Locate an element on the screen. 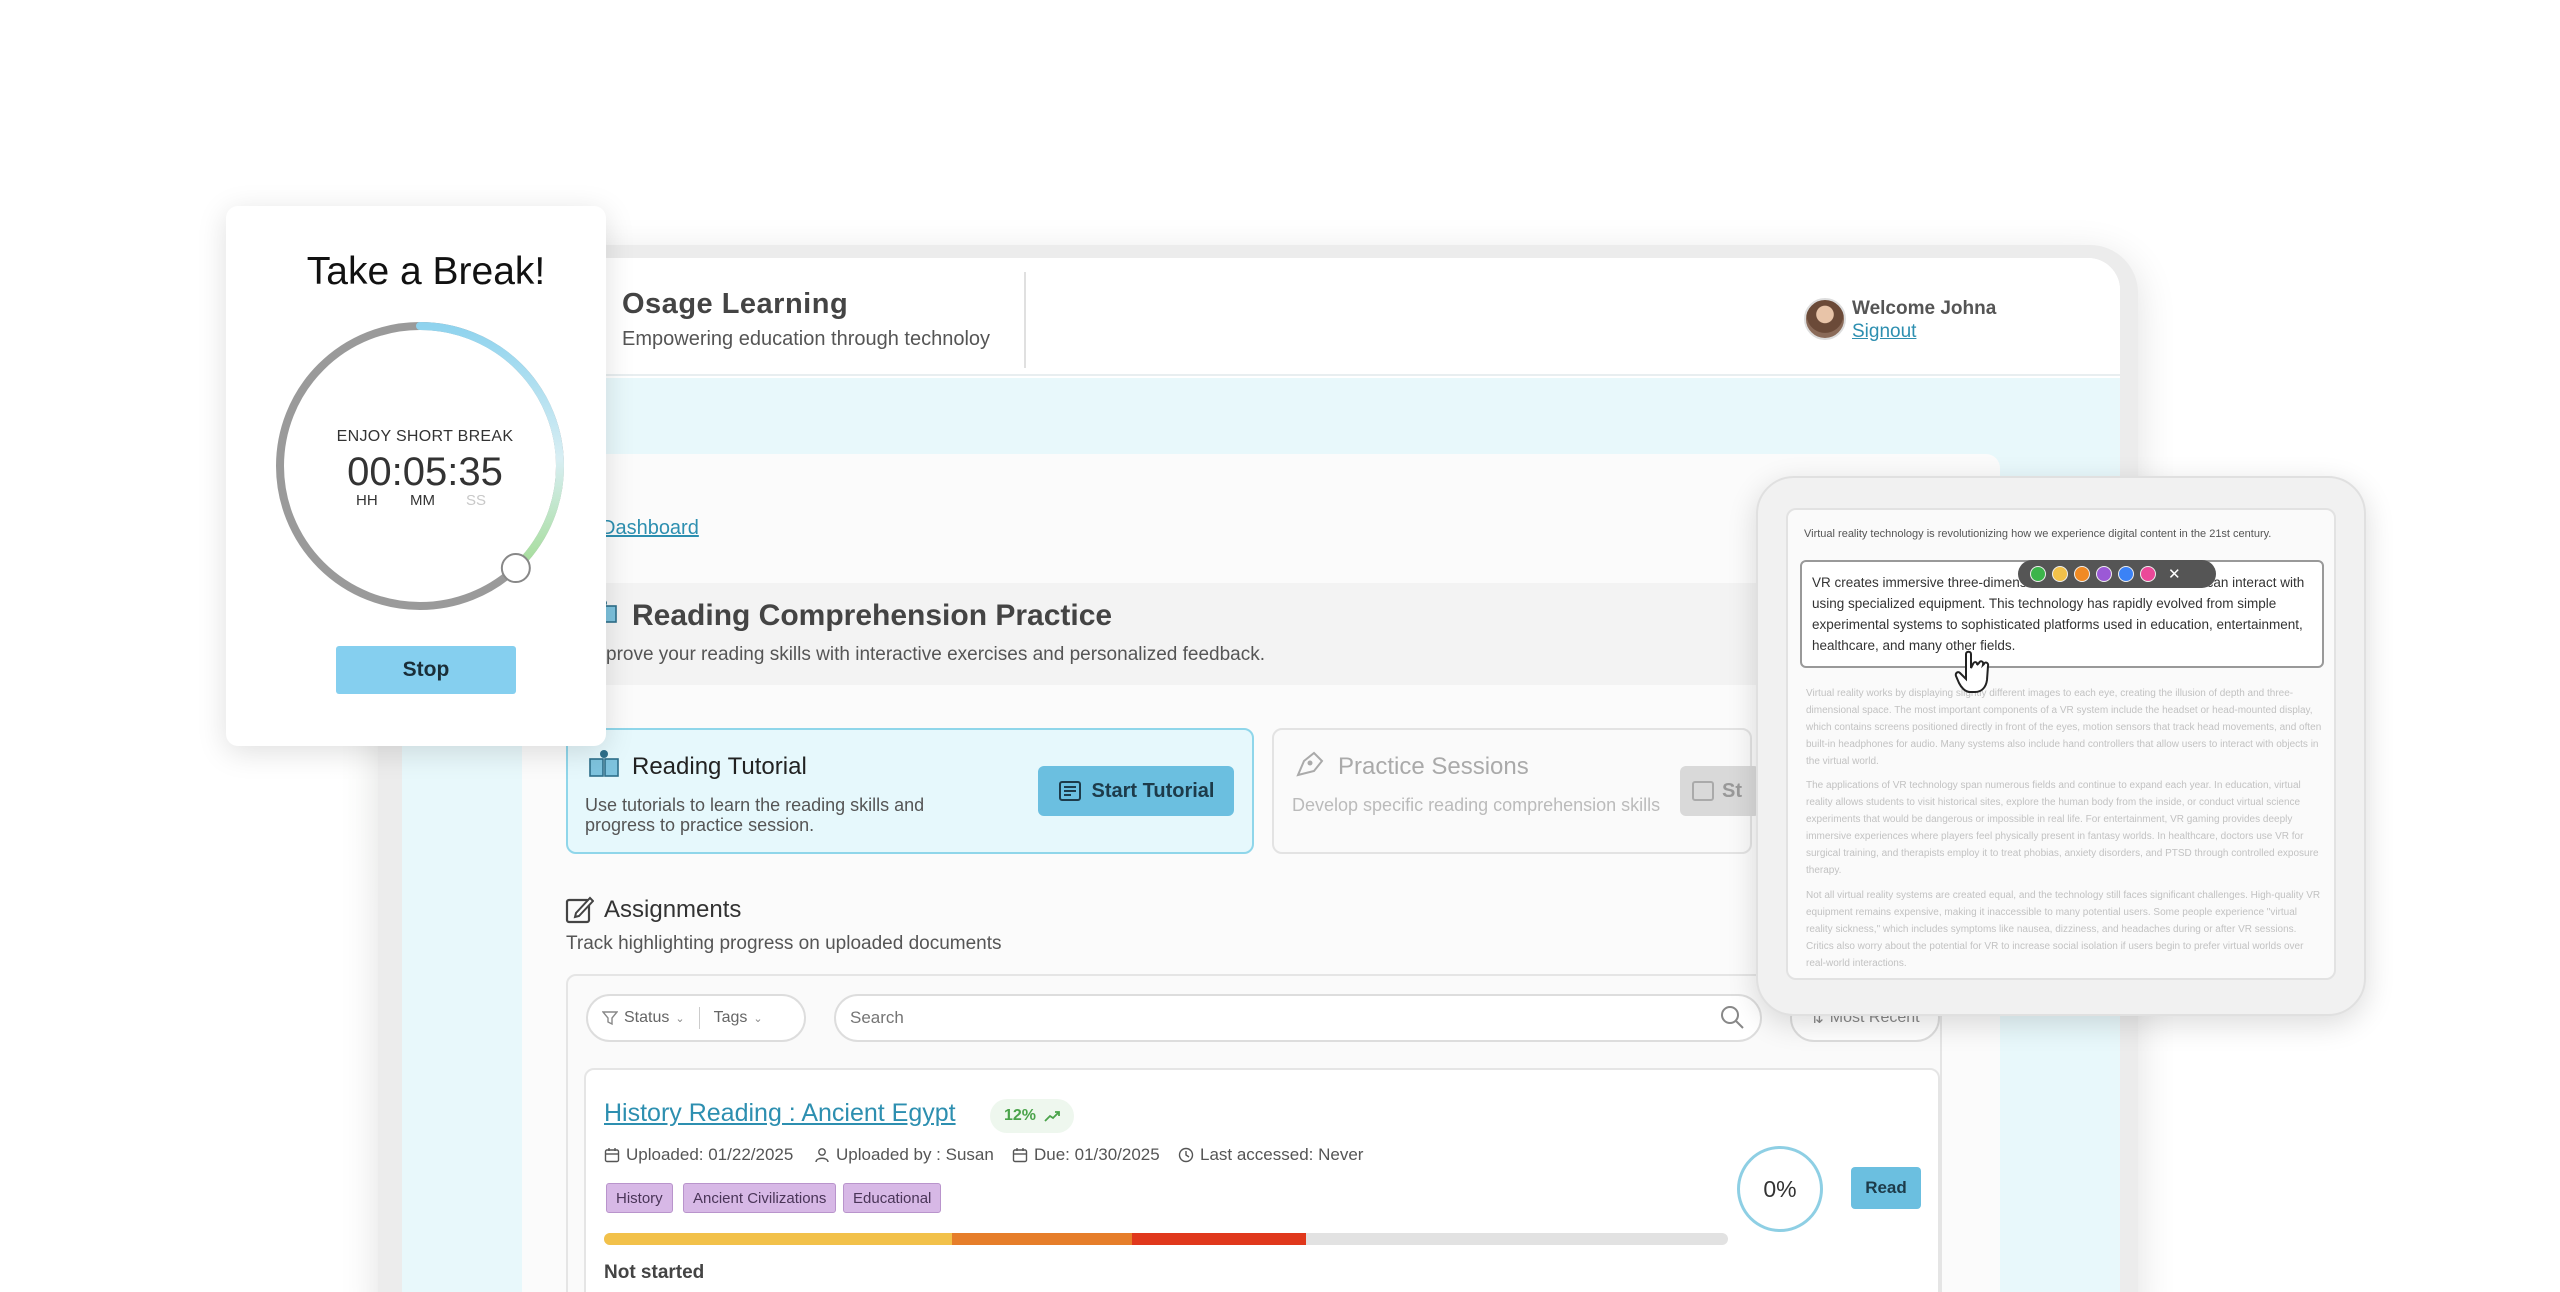 Image resolution: width=2560 pixels, height=1292 pixels. calendar-icon is located at coordinates (612, 1155).